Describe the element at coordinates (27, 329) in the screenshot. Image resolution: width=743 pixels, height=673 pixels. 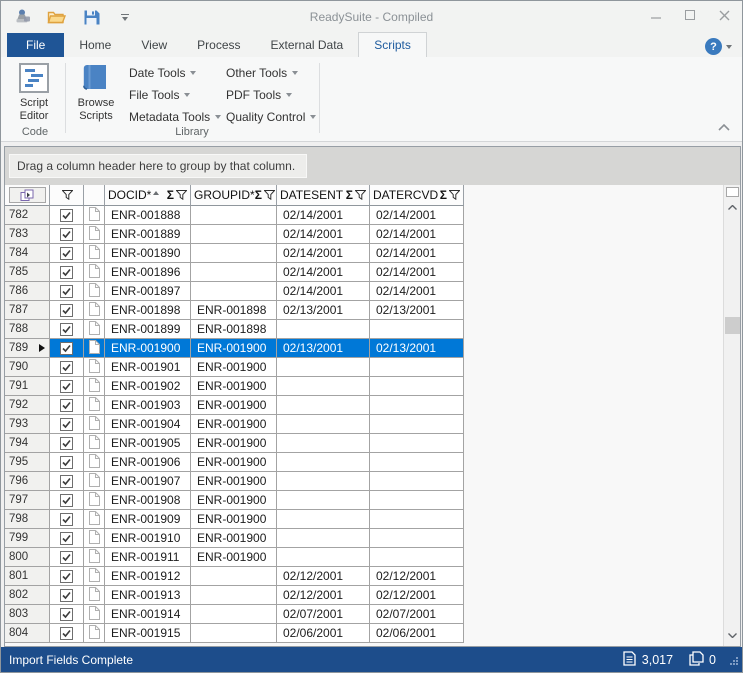
I see `row-number-cell: 788` at that location.